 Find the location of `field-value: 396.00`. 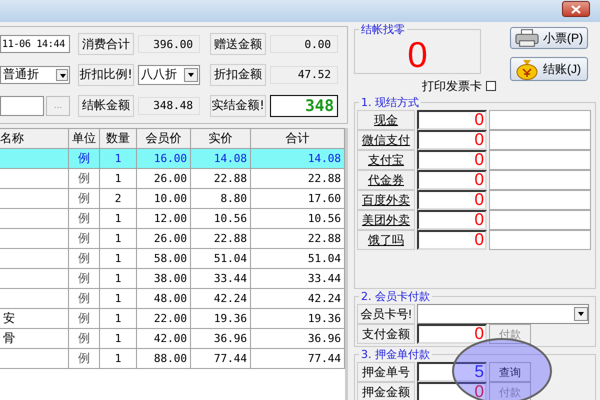

field-value: 396.00 is located at coordinates (169, 44).